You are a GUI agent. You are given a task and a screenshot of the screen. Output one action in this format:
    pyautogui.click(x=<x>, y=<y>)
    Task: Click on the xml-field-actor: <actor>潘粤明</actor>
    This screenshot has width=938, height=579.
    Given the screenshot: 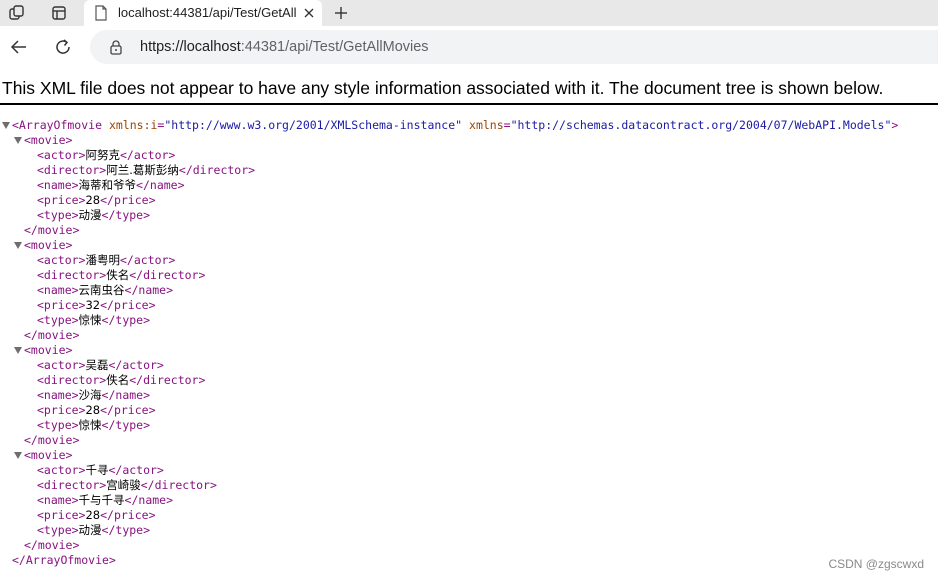 What is the action you would take?
    pyautogui.click(x=469, y=260)
    